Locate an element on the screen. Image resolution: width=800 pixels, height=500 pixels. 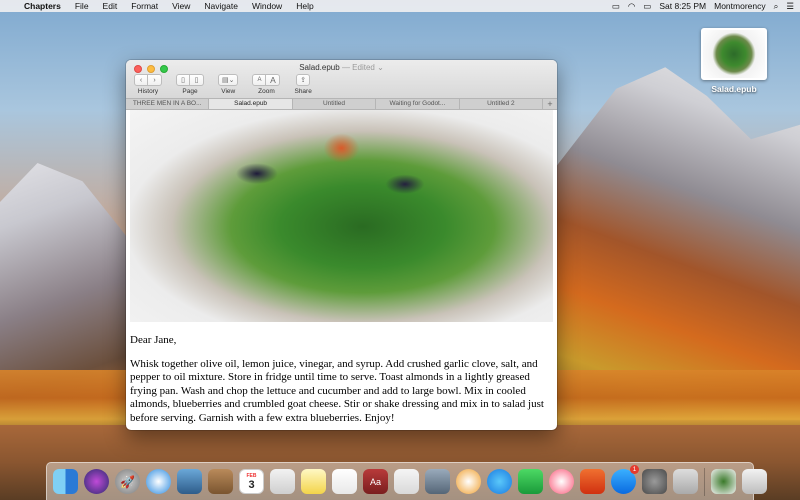
history-tool: ‹ › History is located at coordinates (148, 84).